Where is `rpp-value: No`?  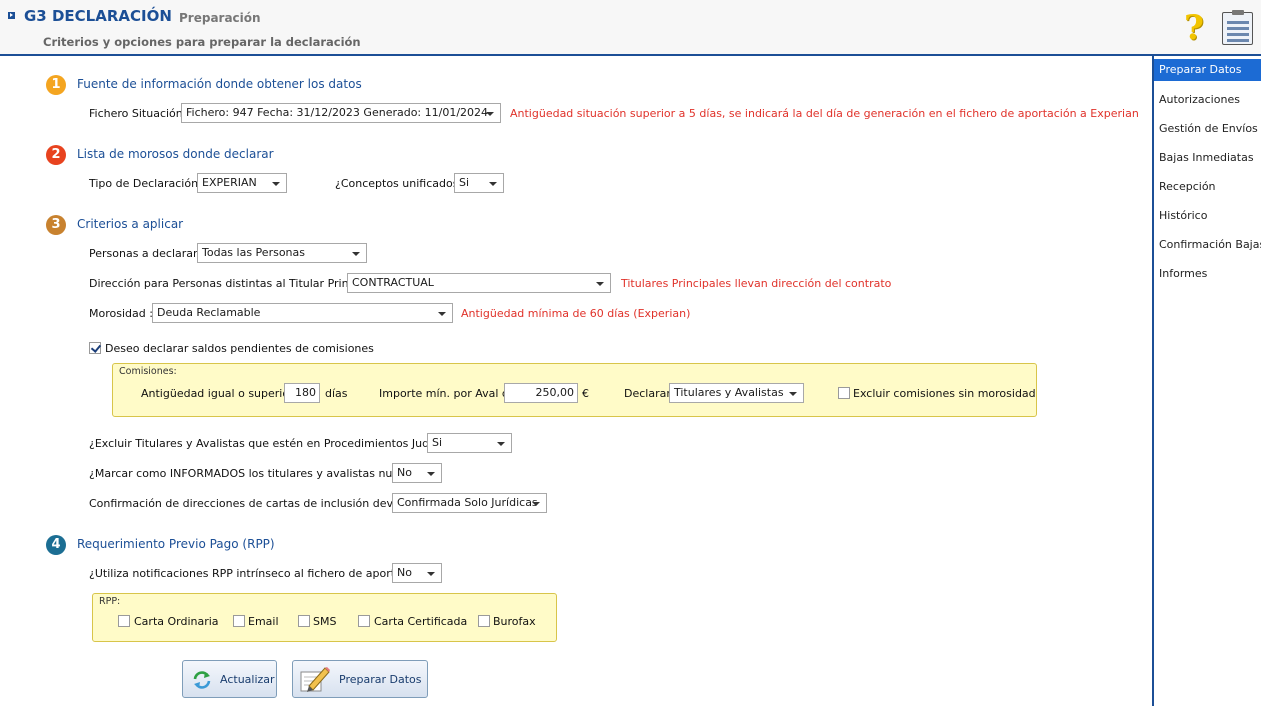 rpp-value: No is located at coordinates (404, 572).